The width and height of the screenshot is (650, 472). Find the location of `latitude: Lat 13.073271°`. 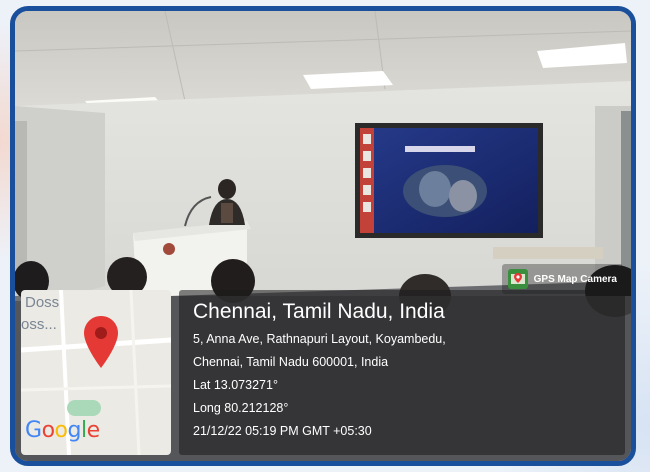

latitude: Lat 13.073271° is located at coordinates (235, 385).